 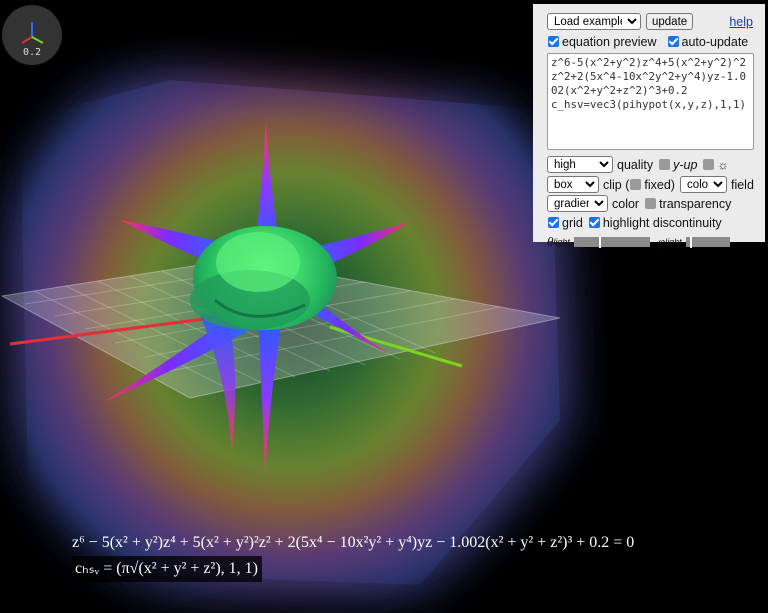 What do you see at coordinates (662, 222) in the screenshot?
I see `highlight-discontinuity-label: highlight discontinuity` at bounding box center [662, 222].